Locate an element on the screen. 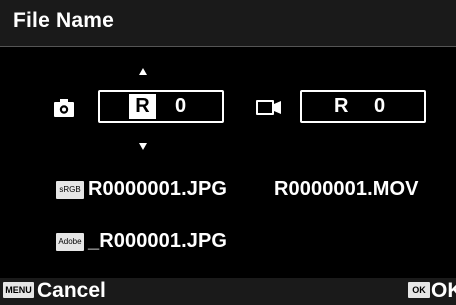 This screenshot has height=305, width=456. movie-filename: R0000001.MOV is located at coordinates (346, 189).